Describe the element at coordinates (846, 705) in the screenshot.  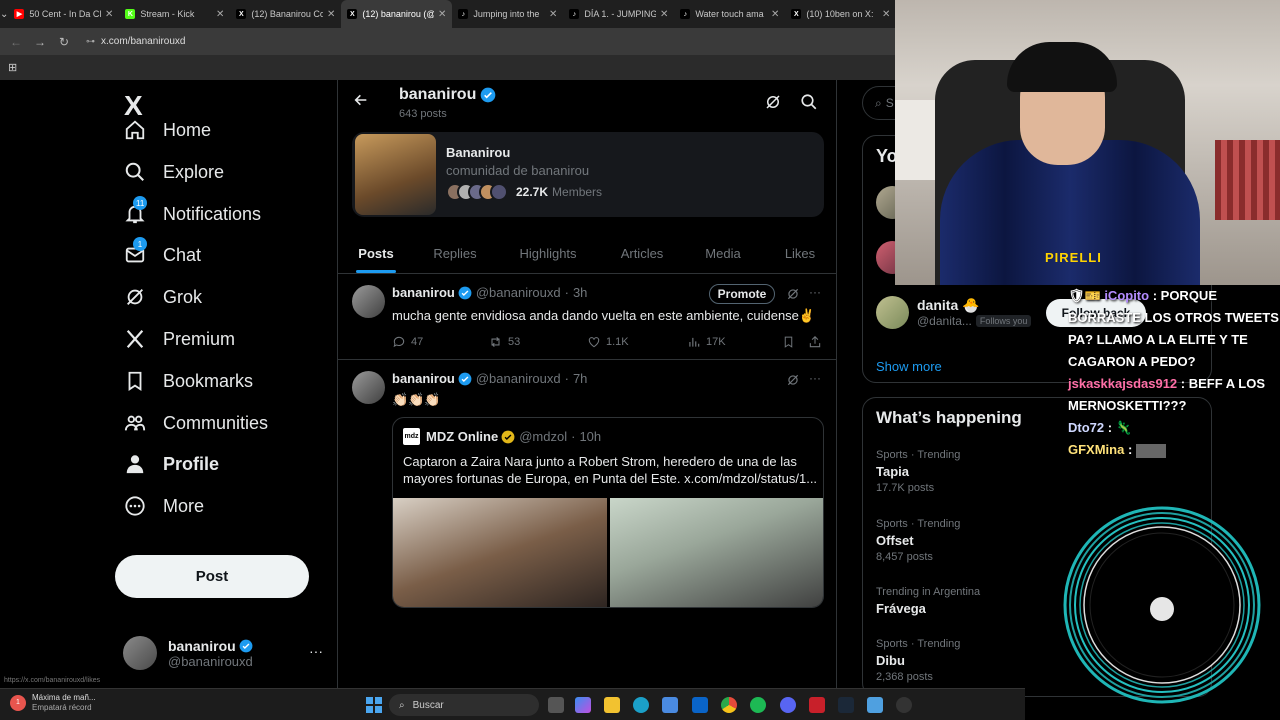
I see `steam-icon` at that location.